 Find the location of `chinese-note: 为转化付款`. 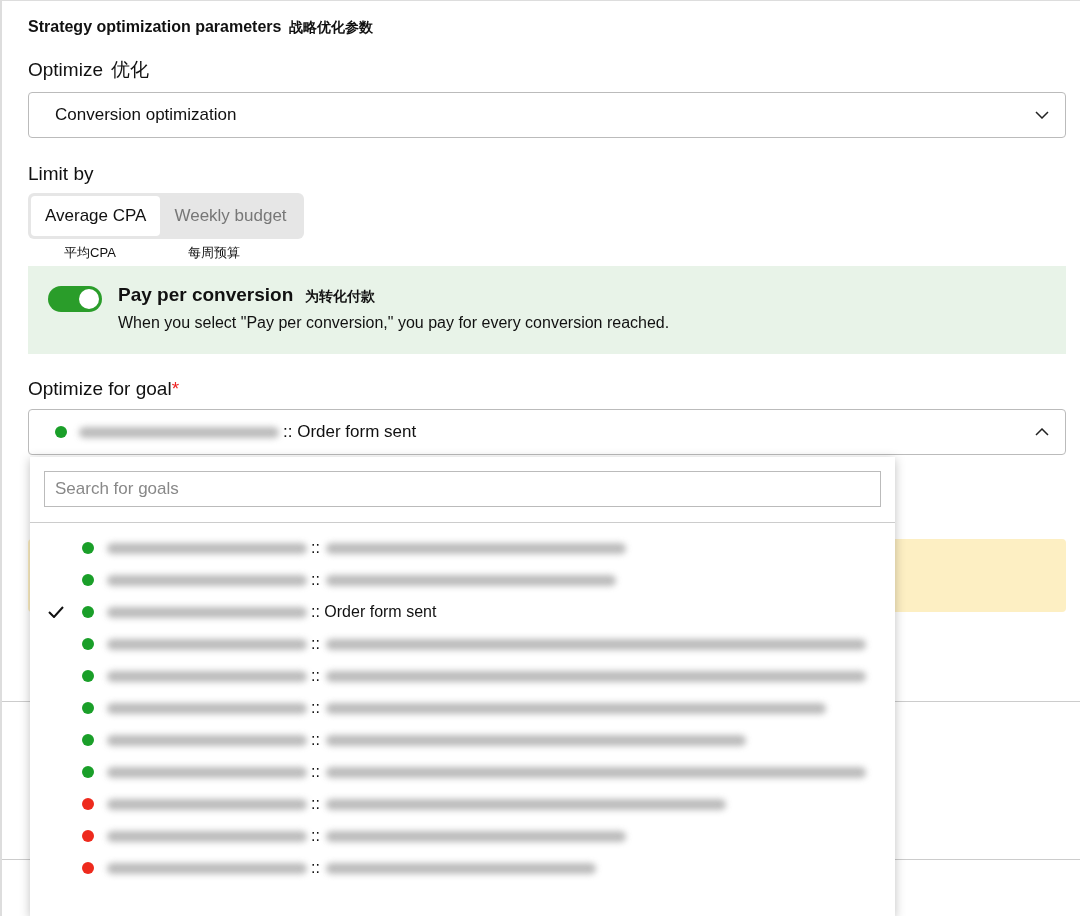

chinese-note: 为转化付款 is located at coordinates (340, 297).